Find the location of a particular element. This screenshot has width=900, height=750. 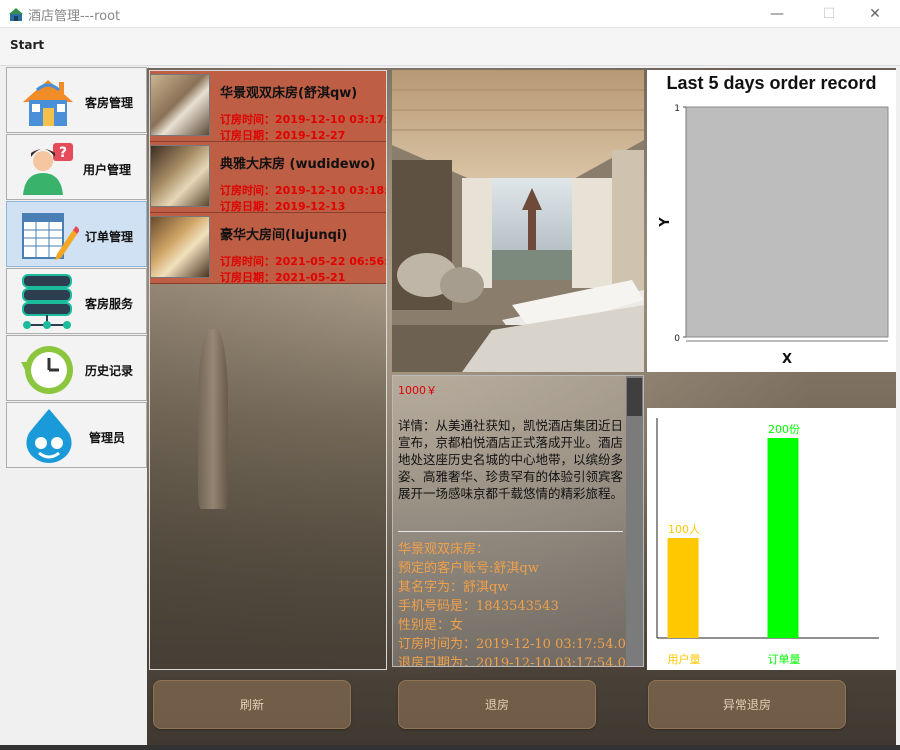

menu-start: Start is located at coordinates (27, 45).